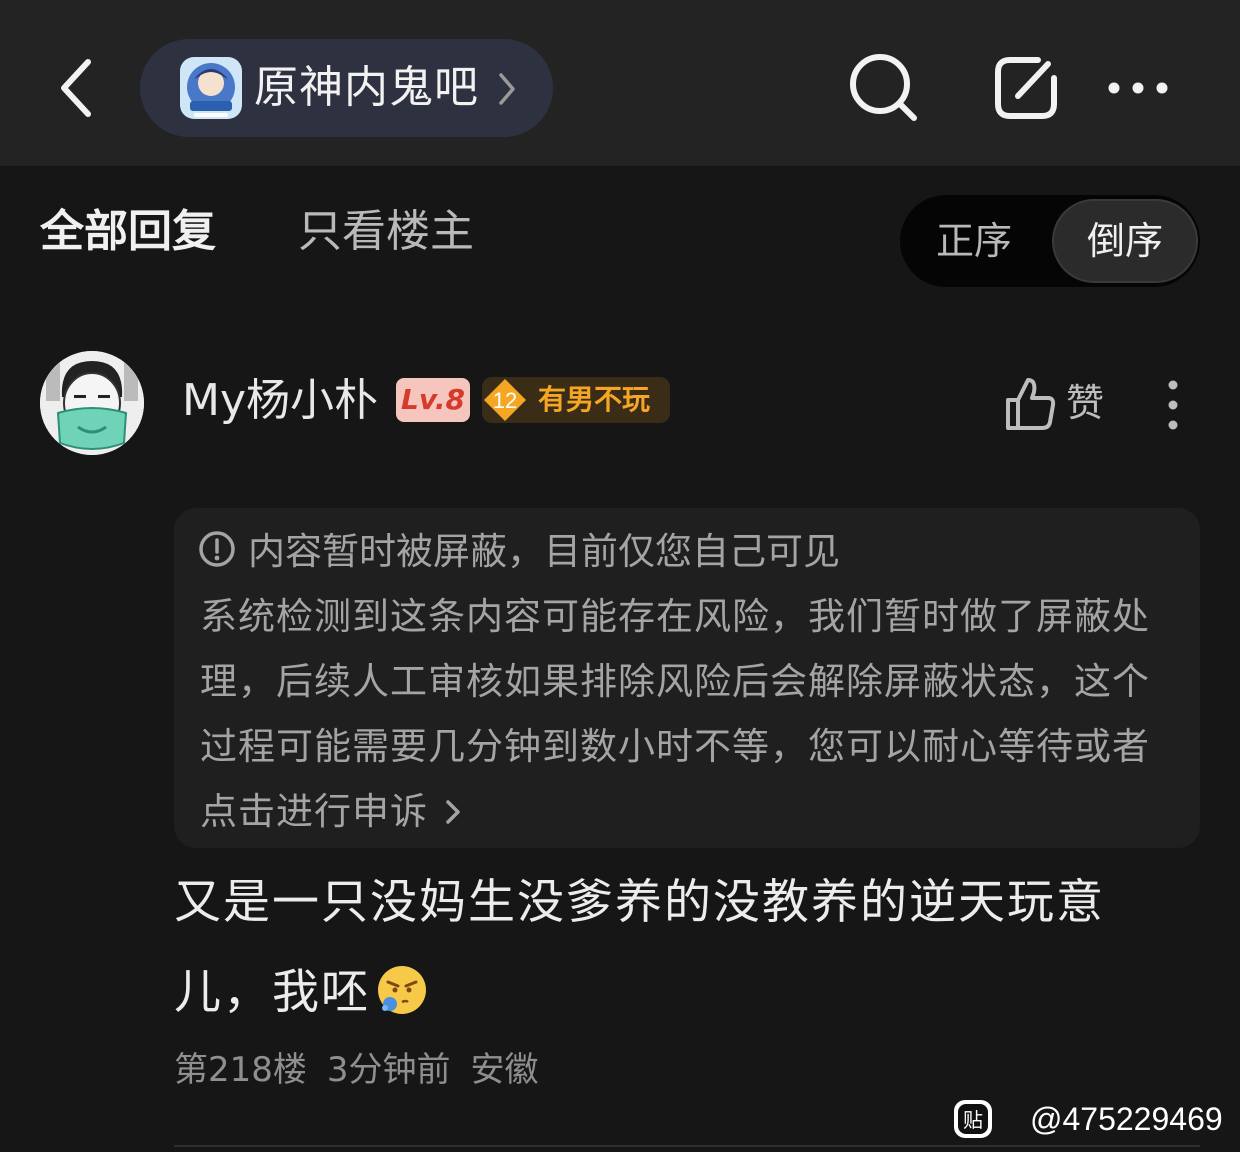  What do you see at coordinates (240, 1070) in the screenshot?
I see `floor-number: 第218楼` at bounding box center [240, 1070].